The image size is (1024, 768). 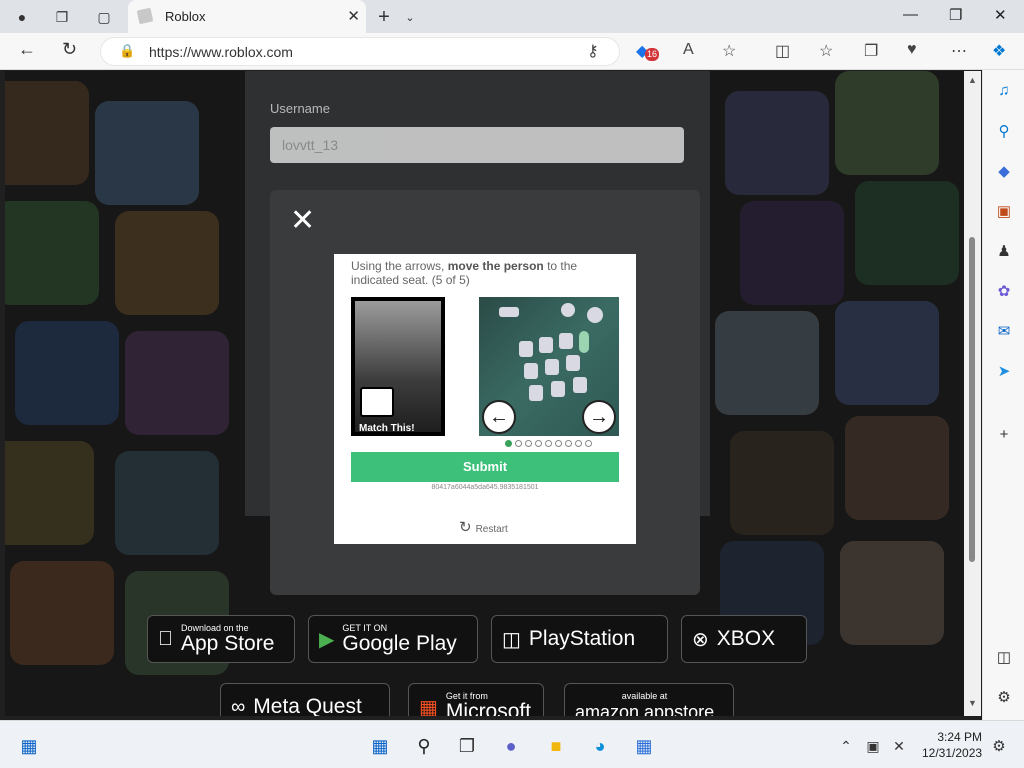 I want to click on restart-button: ↻ Restart, so click(x=483, y=527).